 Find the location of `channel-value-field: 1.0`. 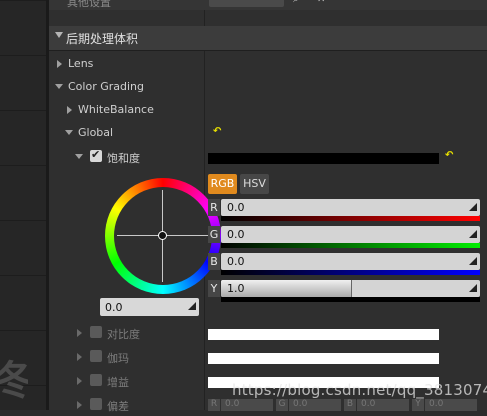

channel-value-field: 1.0 is located at coordinates (350, 288).